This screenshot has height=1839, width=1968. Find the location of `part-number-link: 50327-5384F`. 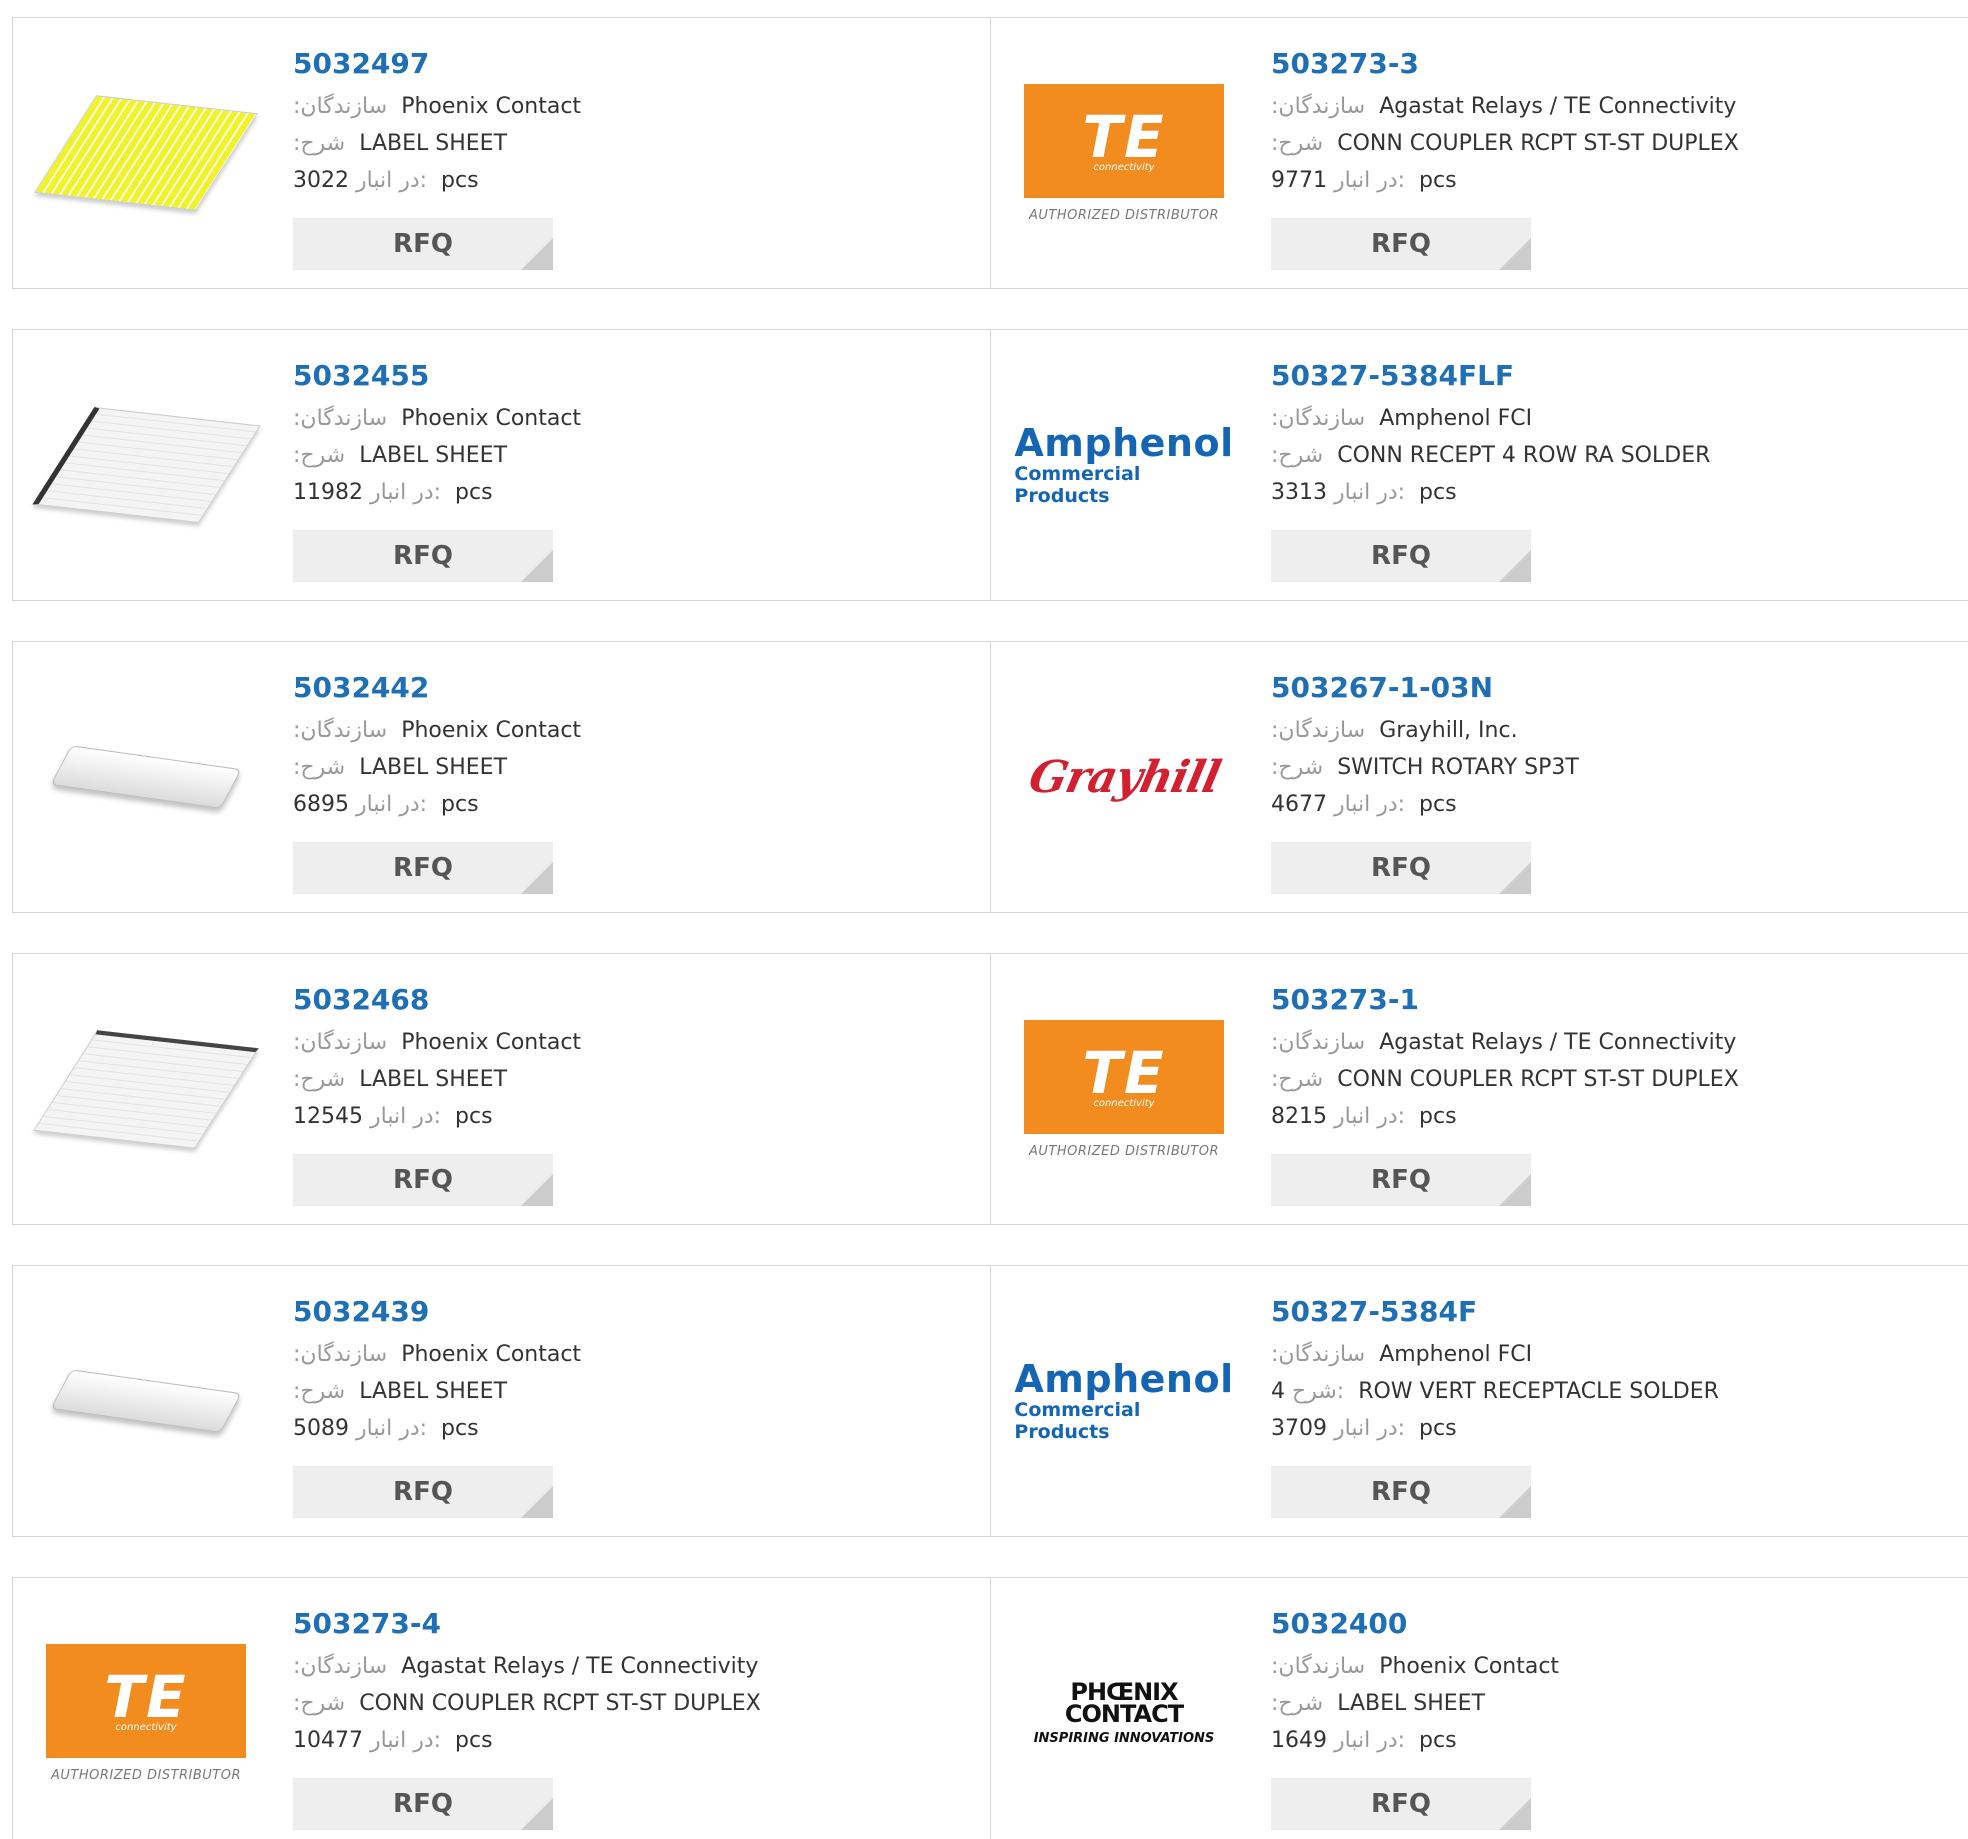

part-number-link: 50327-5384F is located at coordinates (1374, 1312).